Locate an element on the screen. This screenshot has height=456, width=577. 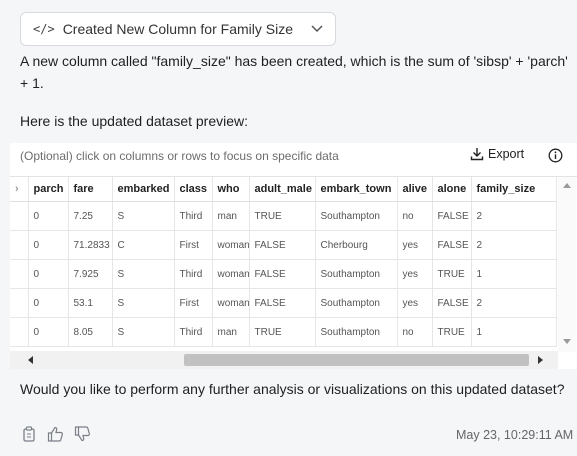
column-header: alive is located at coordinates (415, 189).